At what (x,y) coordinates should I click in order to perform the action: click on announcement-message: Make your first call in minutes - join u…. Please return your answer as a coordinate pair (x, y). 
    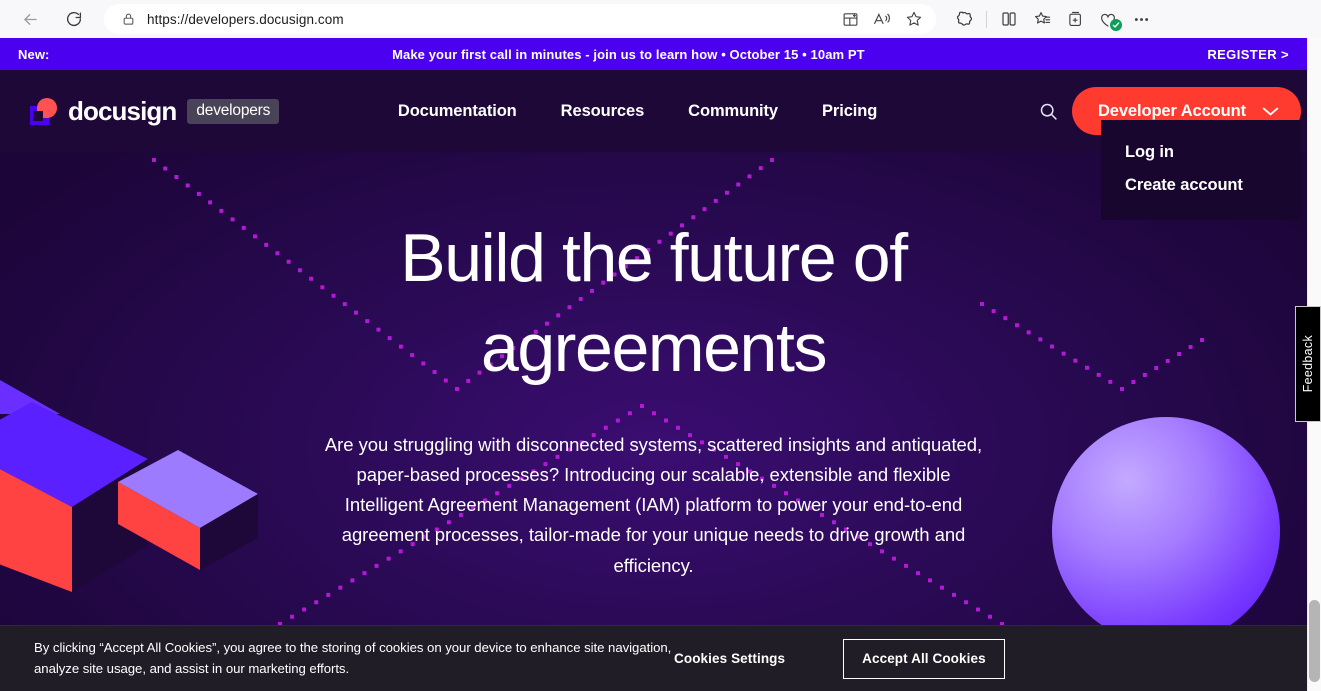
    Looking at the image, I should click on (628, 54).